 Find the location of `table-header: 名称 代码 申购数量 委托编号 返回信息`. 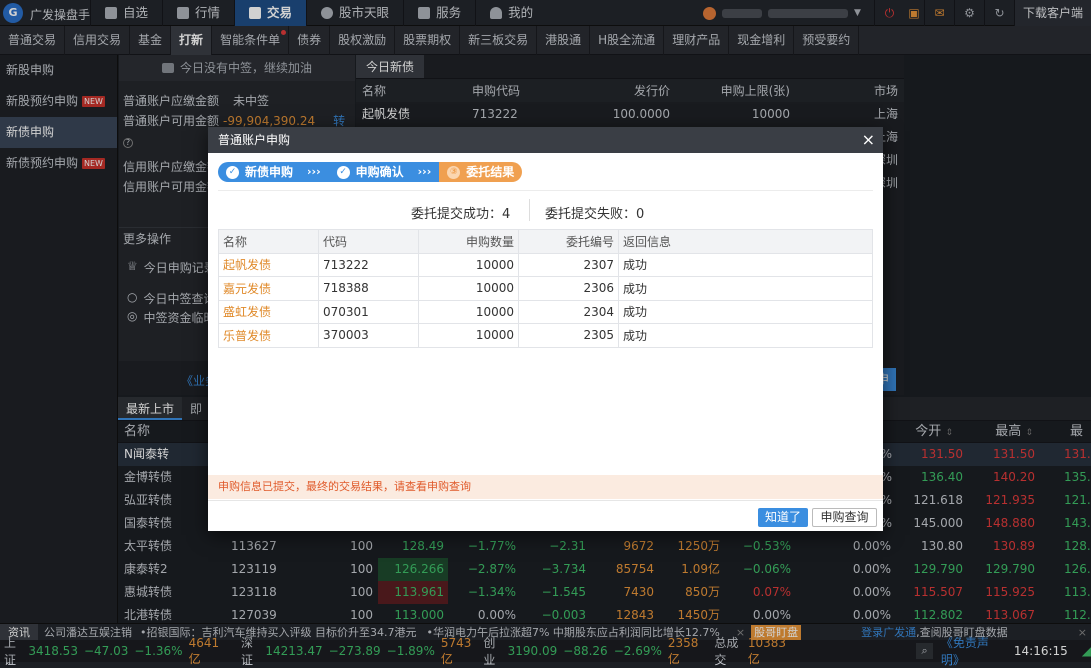

table-header: 名称 代码 申购数量 委托编号 返回信息 is located at coordinates (545, 241).